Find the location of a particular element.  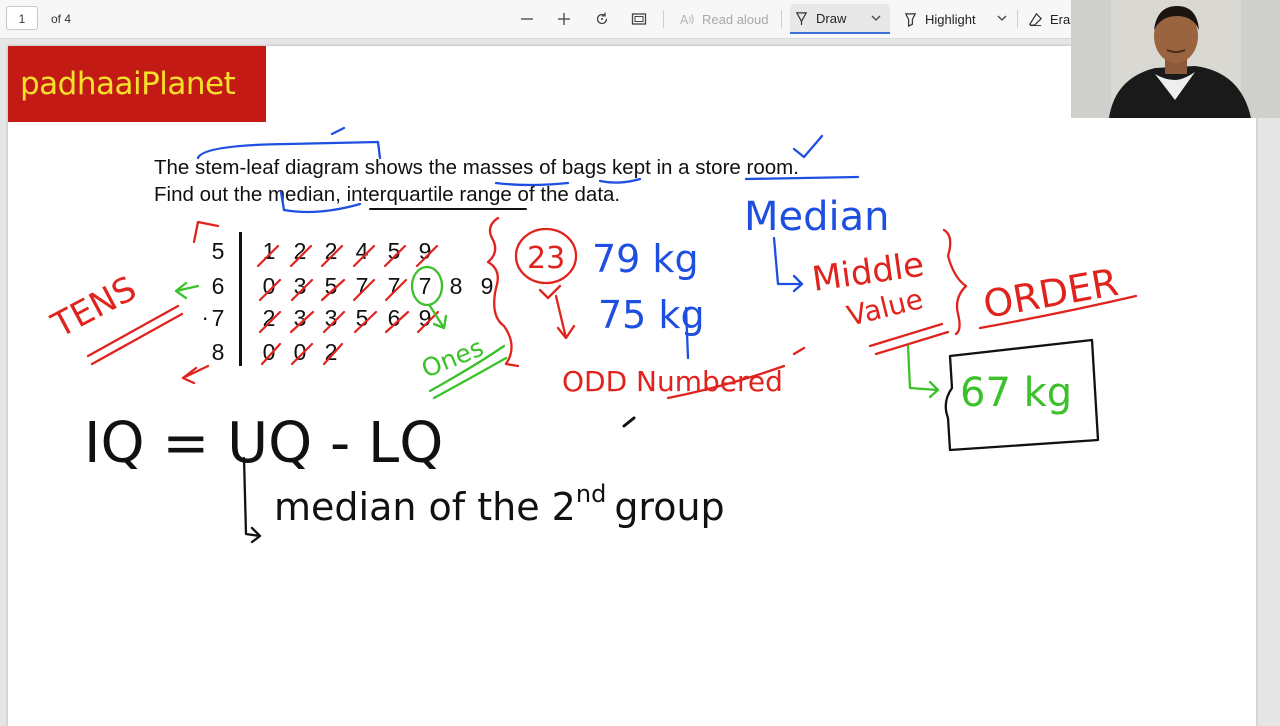

iq-formula: IQ = UQ - LQ is located at coordinates (263, 443).